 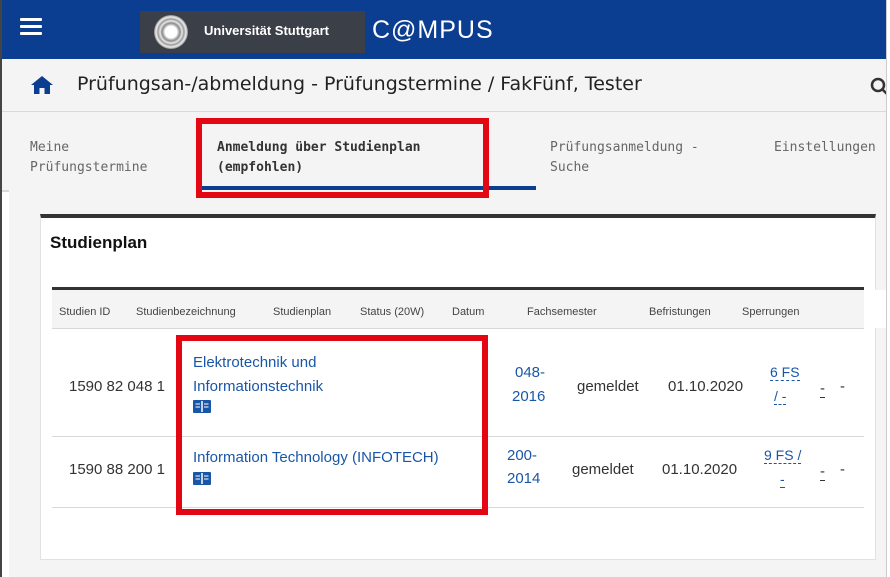 What do you see at coordinates (879, 309) in the screenshot?
I see `table-header-end` at bounding box center [879, 309].